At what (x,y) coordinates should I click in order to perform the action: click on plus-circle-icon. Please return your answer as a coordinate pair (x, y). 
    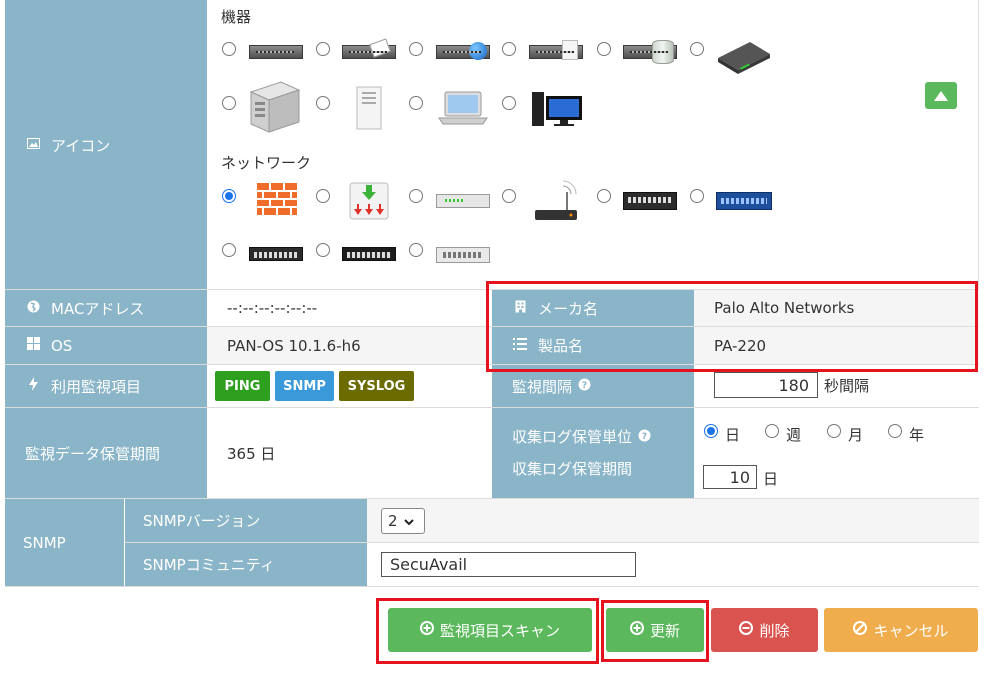
    Looking at the image, I should click on (636, 630).